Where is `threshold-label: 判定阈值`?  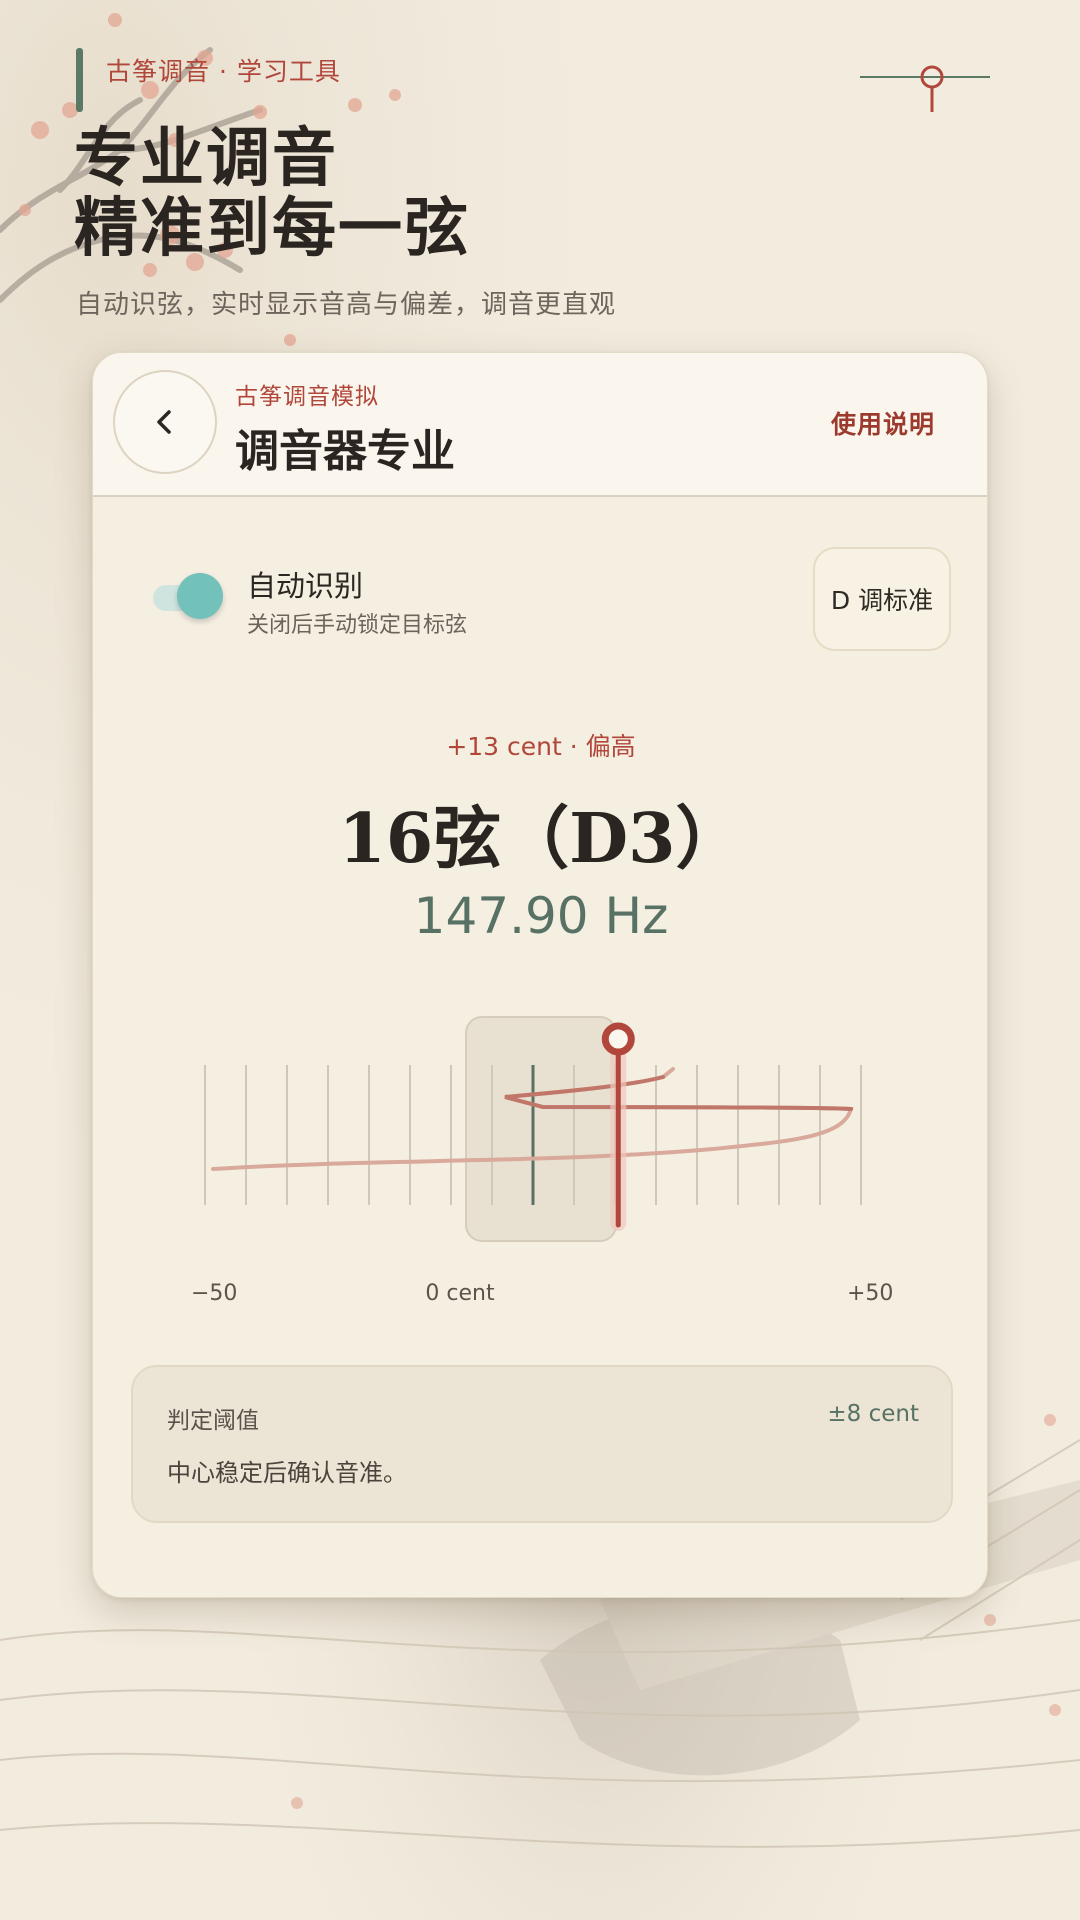
threshold-label: 判定阈值 is located at coordinates (213, 1421).